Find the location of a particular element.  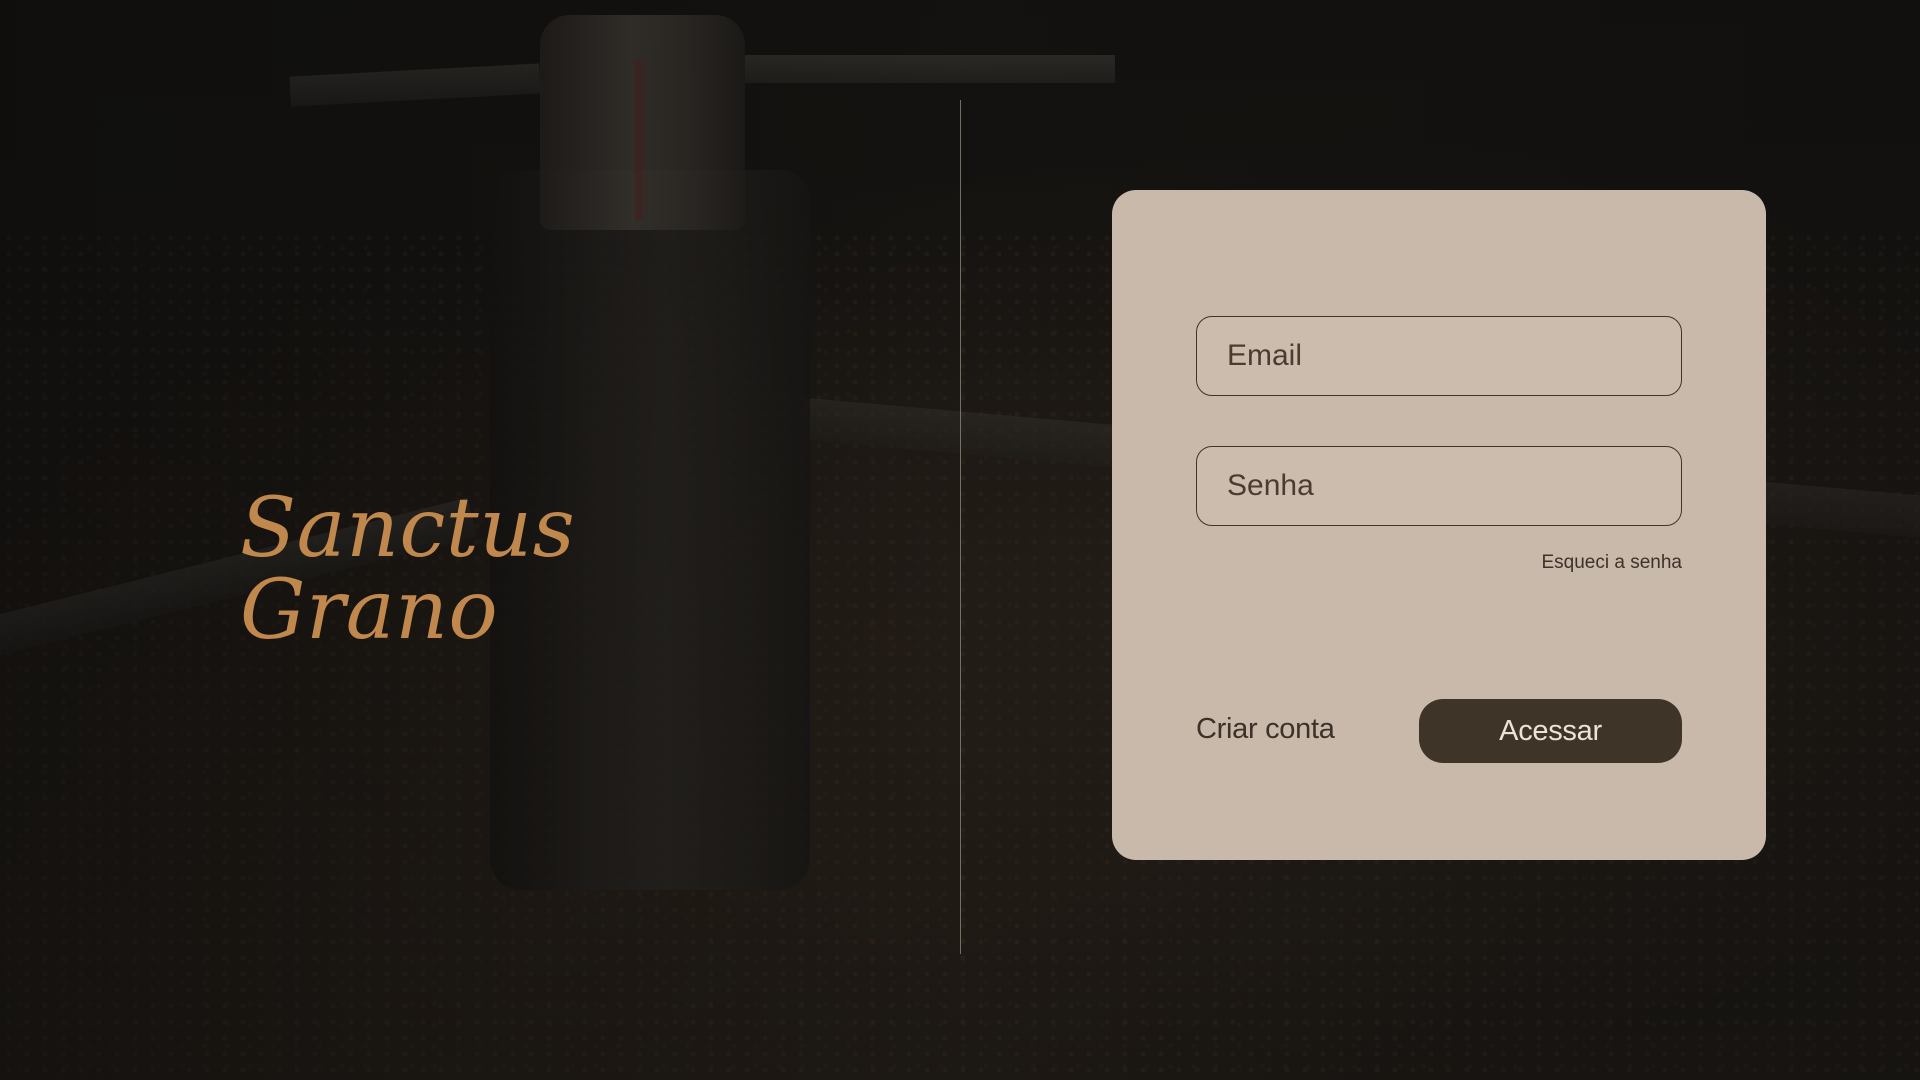

login-button: Acessar is located at coordinates (1550, 731).